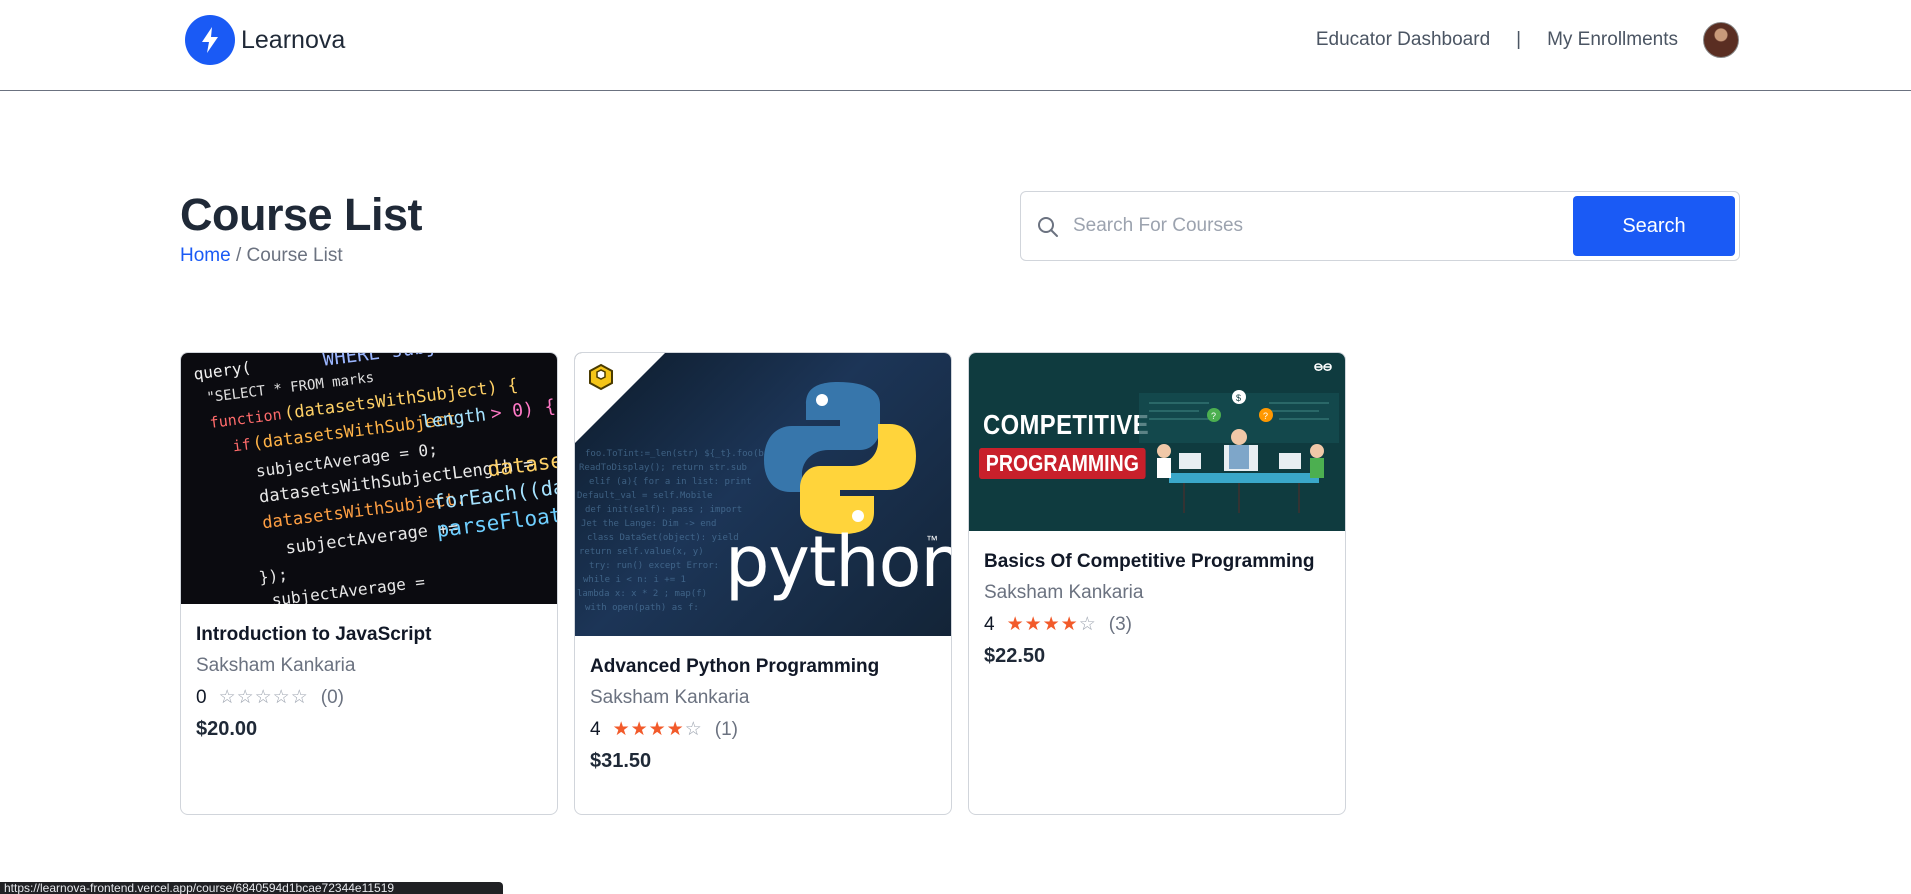 The width and height of the screenshot is (1911, 894). I want to click on course-thumbnail: COMPETITIVE PROGRAMMING $ ? ?, so click(1157, 442).